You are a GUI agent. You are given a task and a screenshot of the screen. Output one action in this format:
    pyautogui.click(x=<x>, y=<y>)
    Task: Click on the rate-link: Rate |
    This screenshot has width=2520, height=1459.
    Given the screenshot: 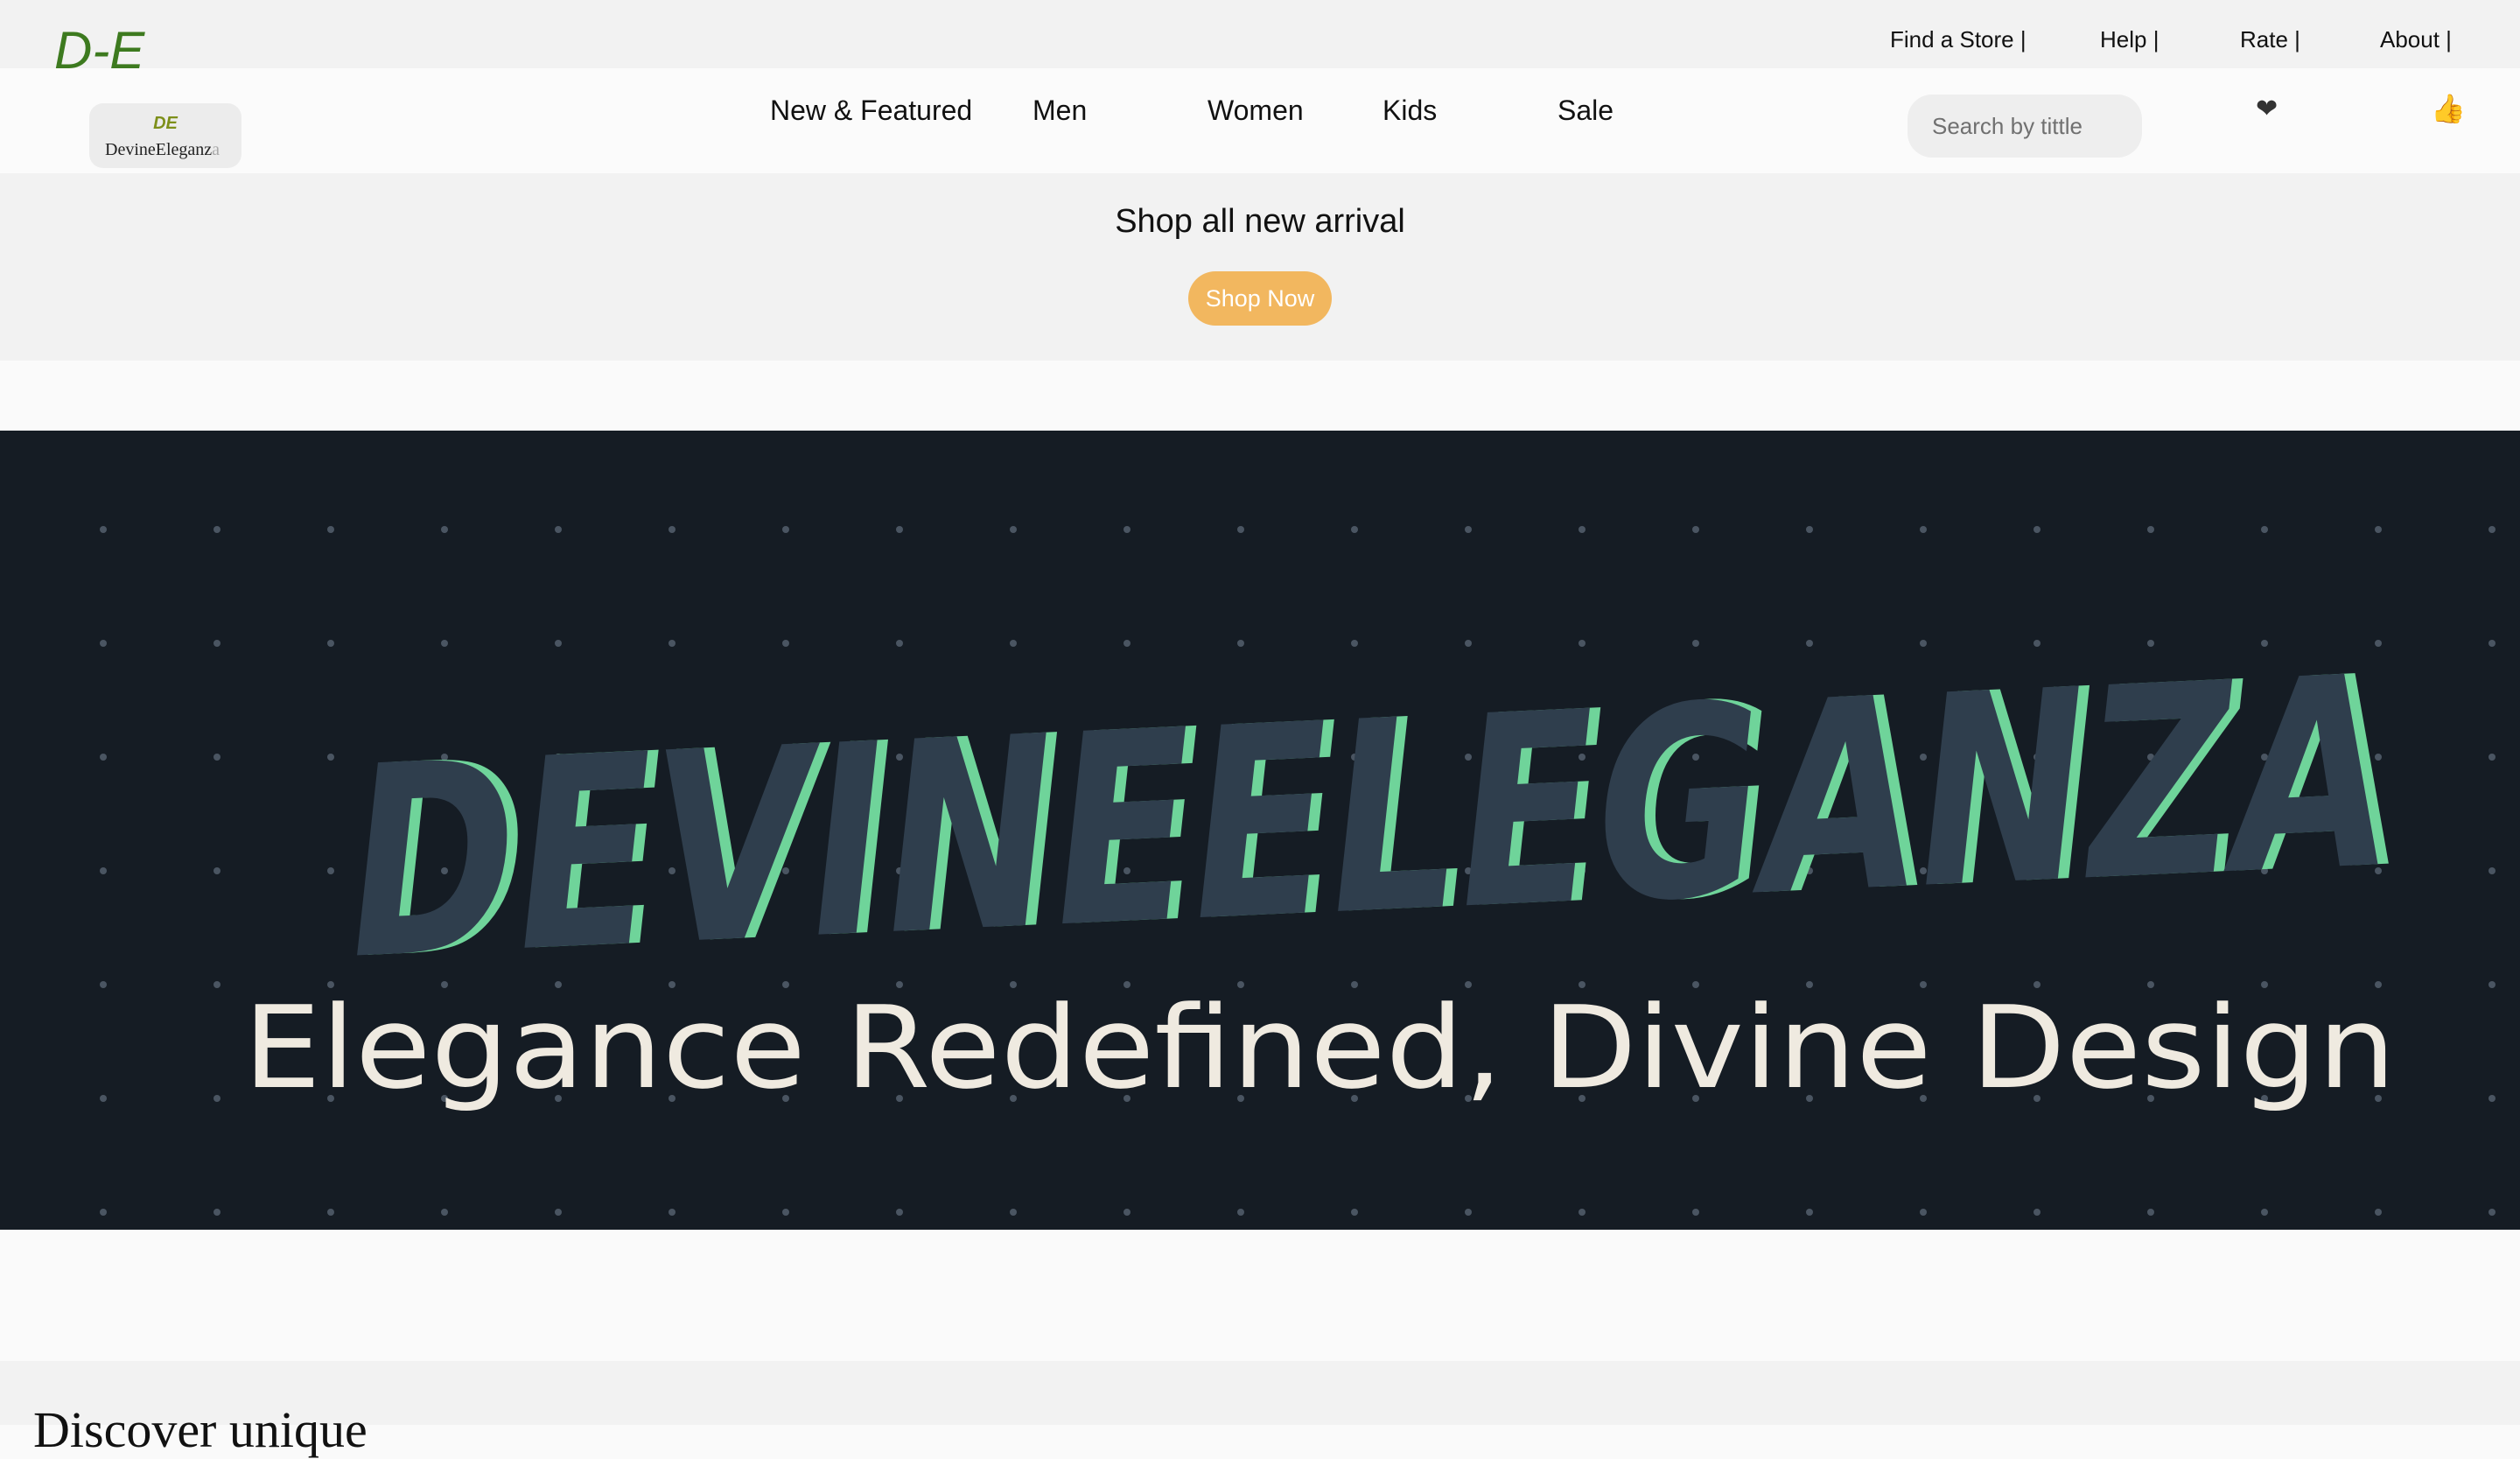 What is the action you would take?
    pyautogui.click(x=2270, y=39)
    